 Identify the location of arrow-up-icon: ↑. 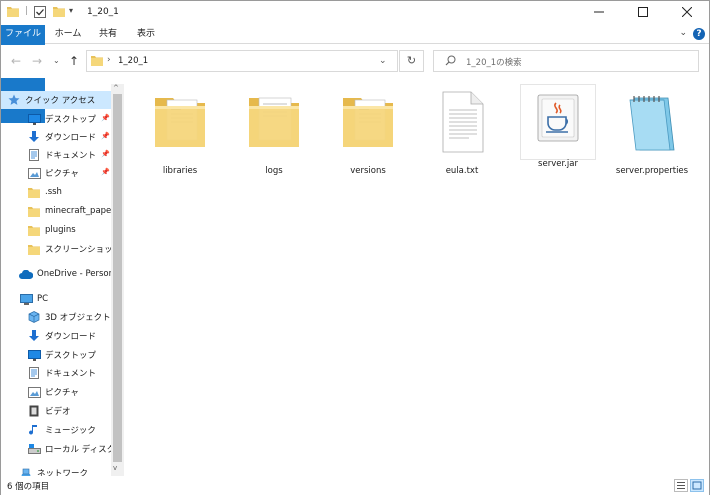
(74, 61).